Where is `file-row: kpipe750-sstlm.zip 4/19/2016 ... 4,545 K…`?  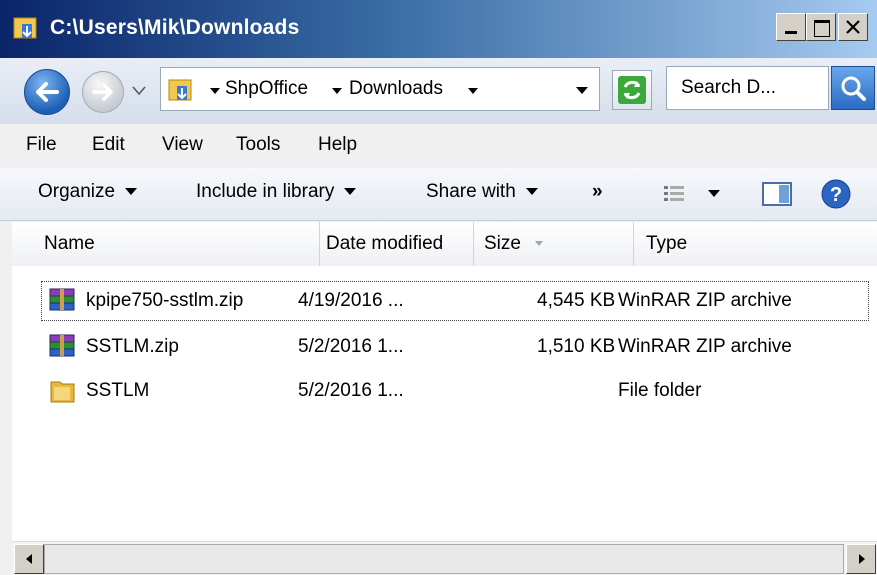
file-row: kpipe750-sstlm.zip 4/19/2016 ... 4,545 K… is located at coordinates (455, 301).